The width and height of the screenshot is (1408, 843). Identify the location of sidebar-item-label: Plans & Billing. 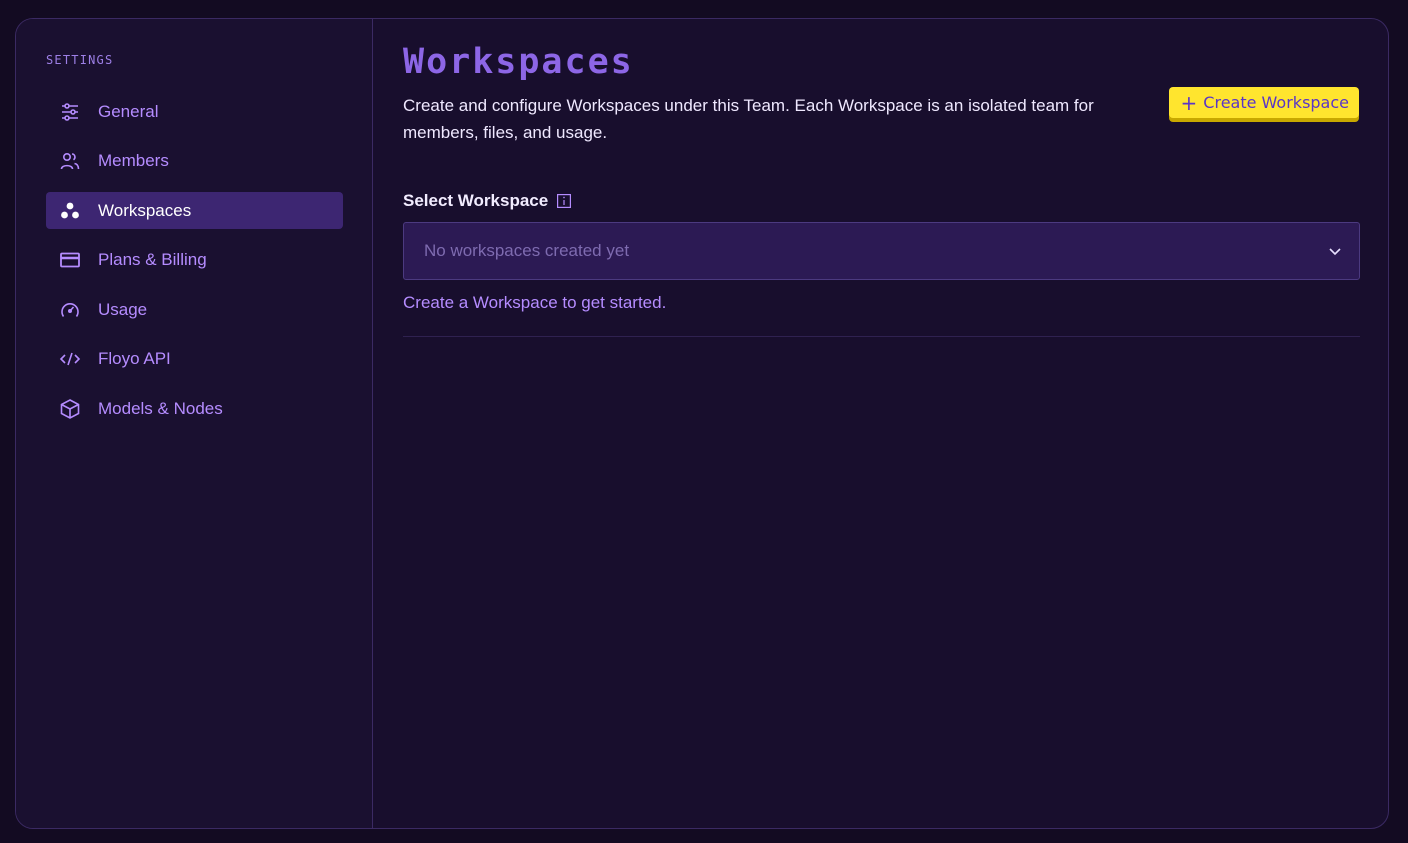
(152, 259).